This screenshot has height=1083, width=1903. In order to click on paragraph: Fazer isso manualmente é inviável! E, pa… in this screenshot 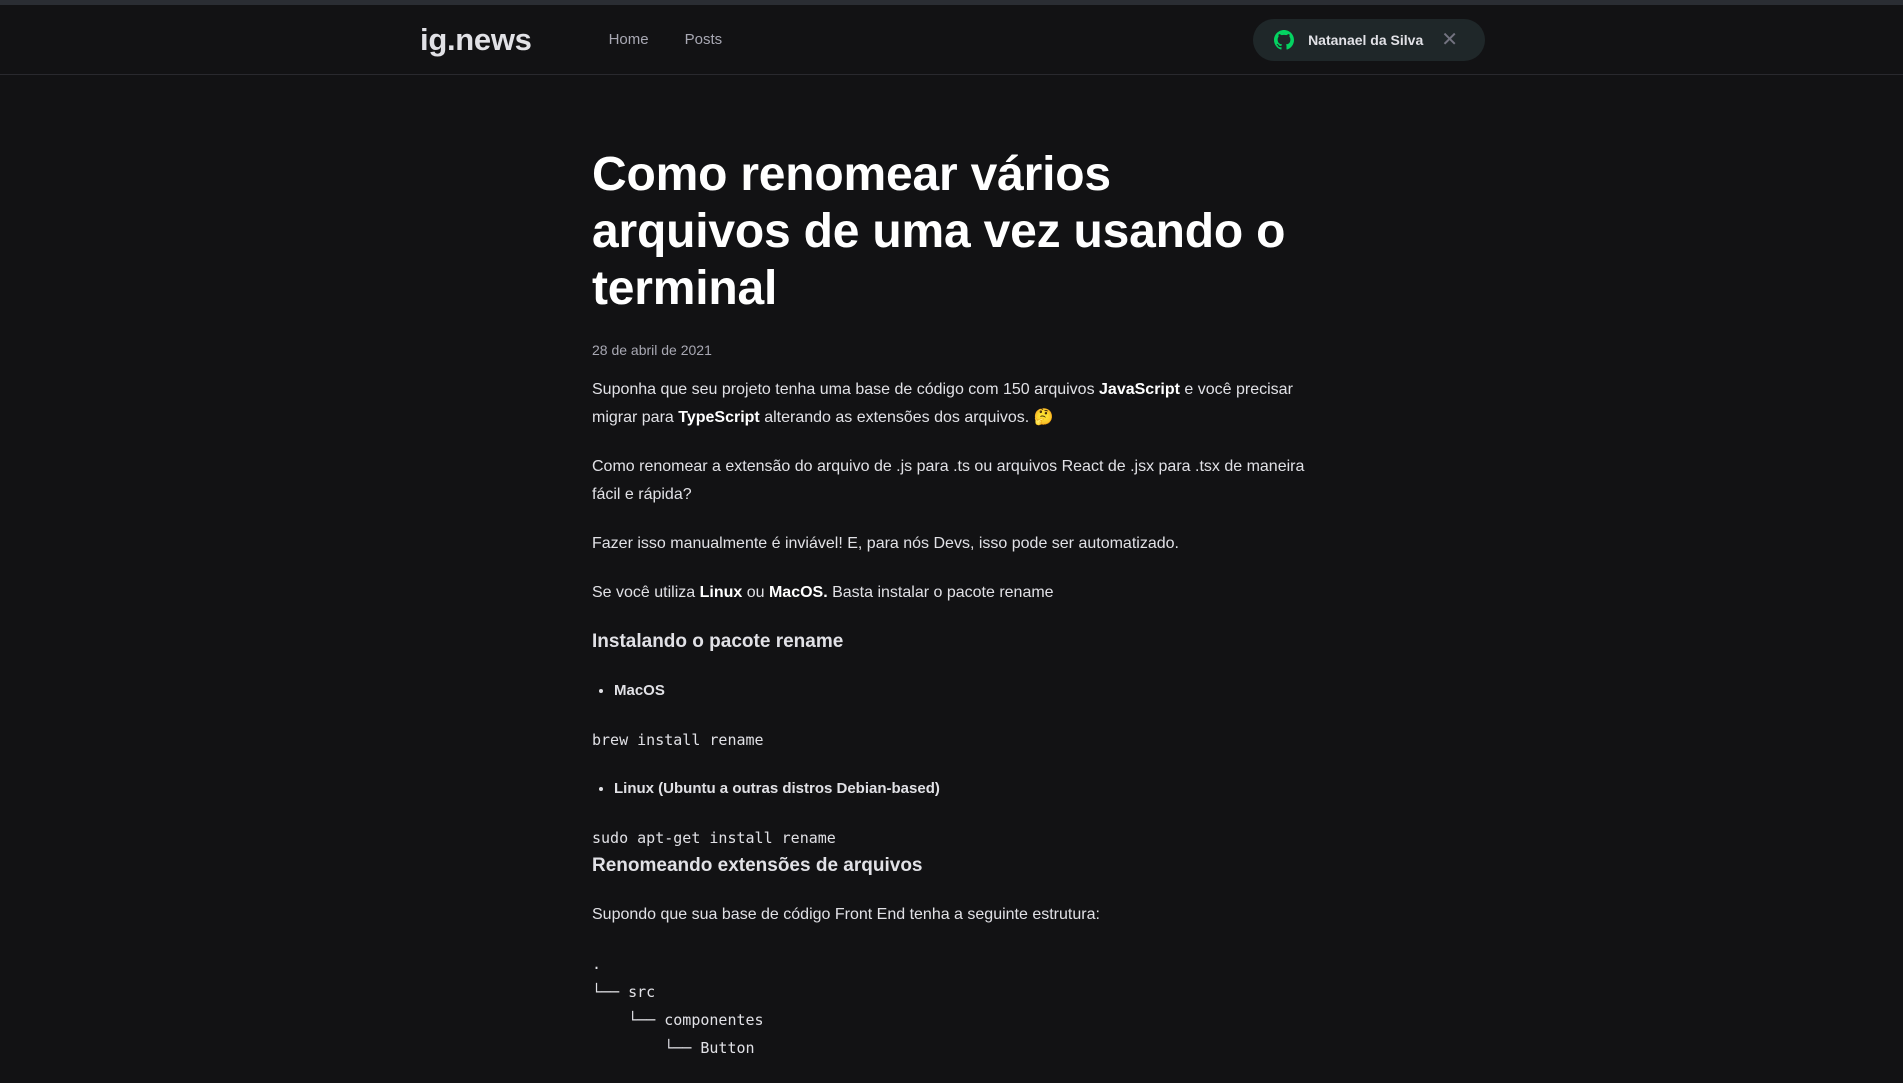, I will do `click(885, 543)`.